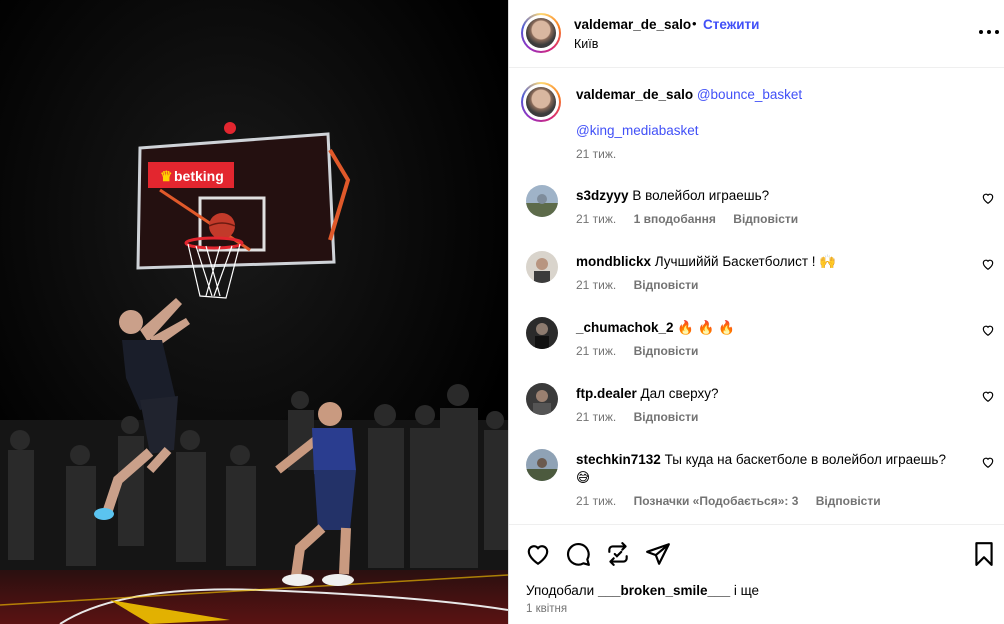  What do you see at coordinates (596, 154) in the screenshot?
I see `caption-timestamp: 21 тиж.` at bounding box center [596, 154].